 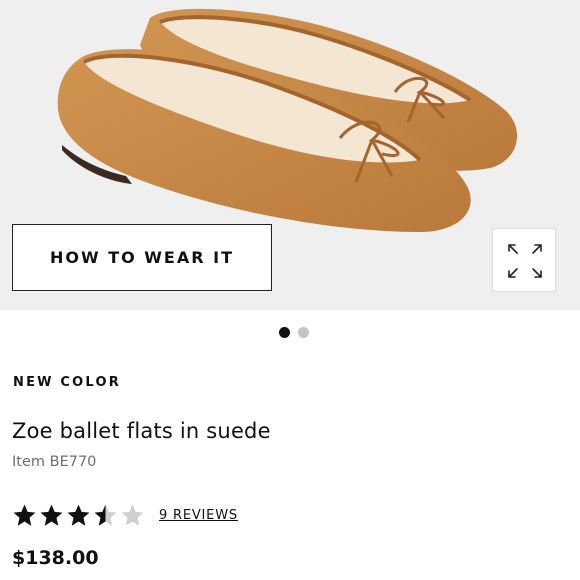 I want to click on carousel-dots, so click(x=290, y=332).